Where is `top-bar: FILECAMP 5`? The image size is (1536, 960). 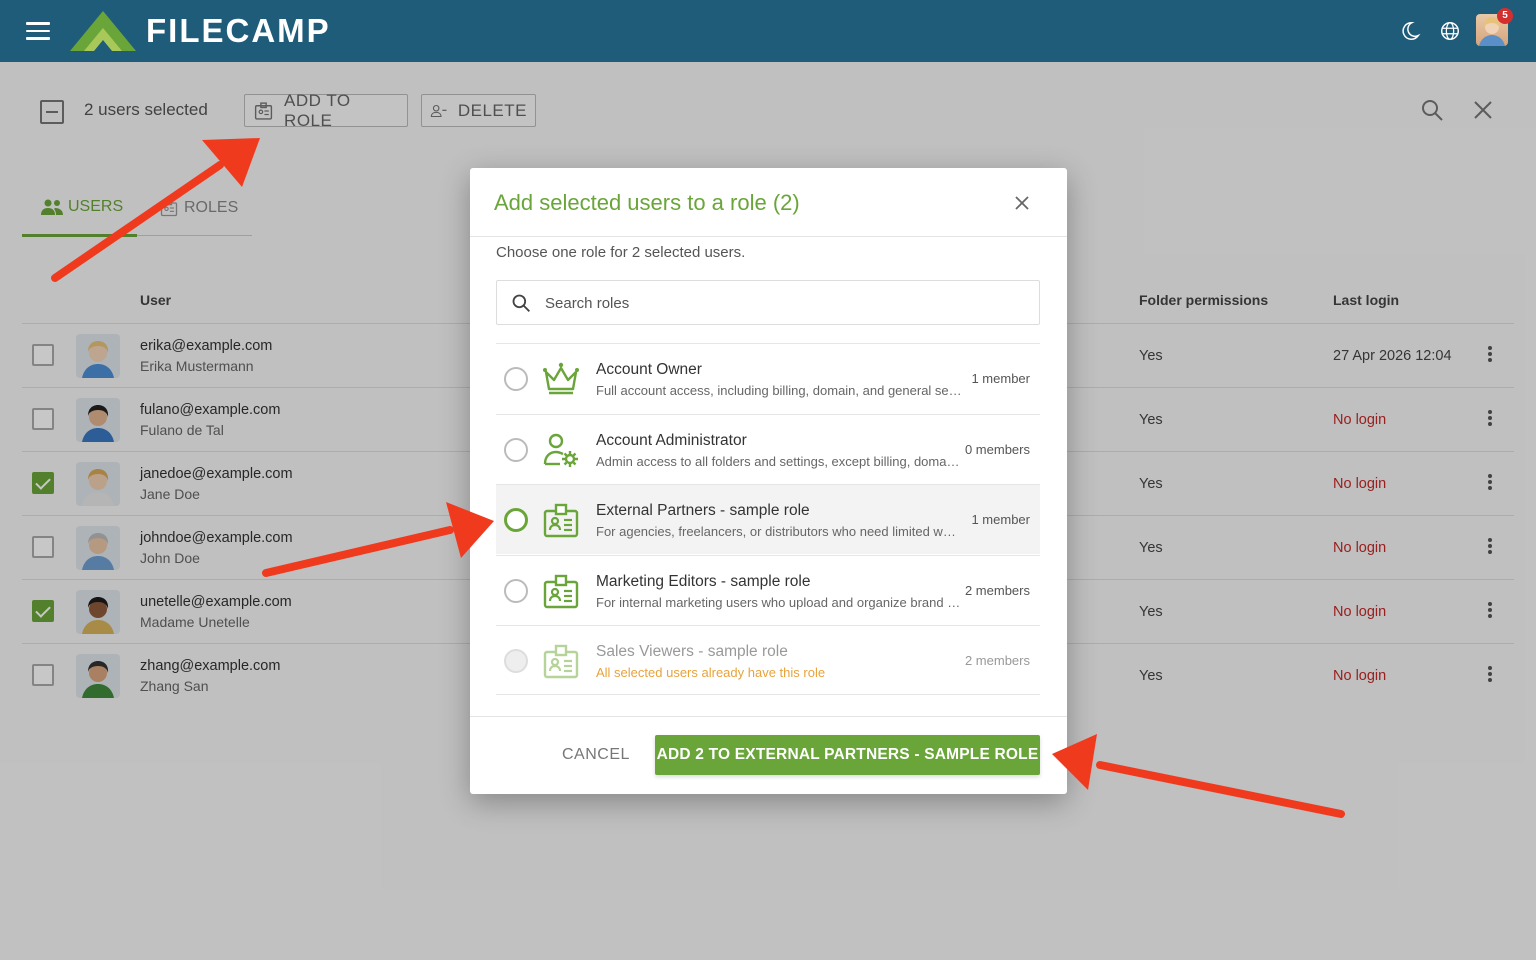 top-bar: FILECAMP 5 is located at coordinates (768, 31).